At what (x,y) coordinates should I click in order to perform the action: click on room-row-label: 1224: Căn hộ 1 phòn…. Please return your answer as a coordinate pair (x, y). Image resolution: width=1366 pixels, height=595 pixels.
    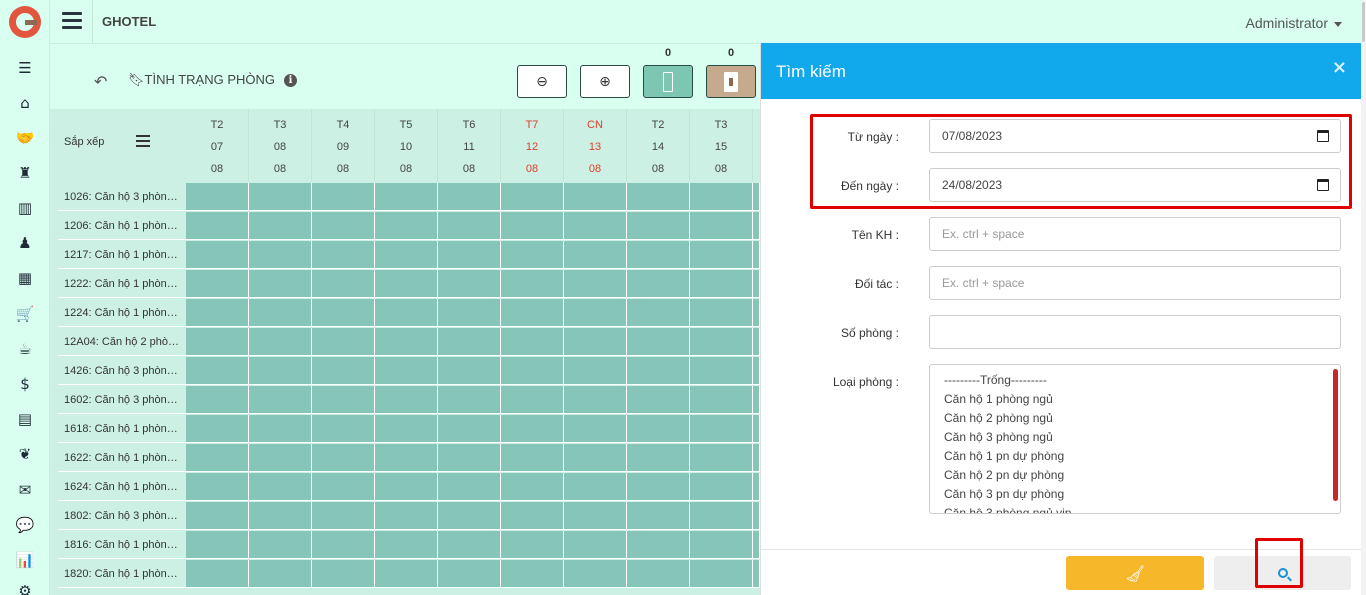
    Looking at the image, I should click on (122, 313).